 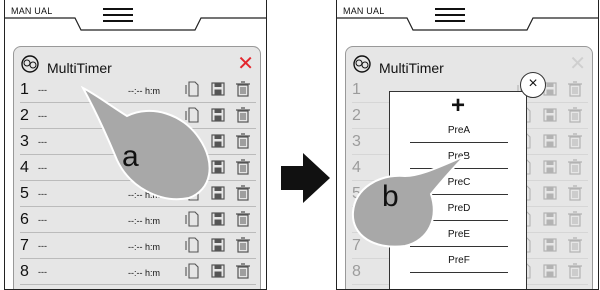 I want to click on timer-number: 4, so click(x=24, y=167).